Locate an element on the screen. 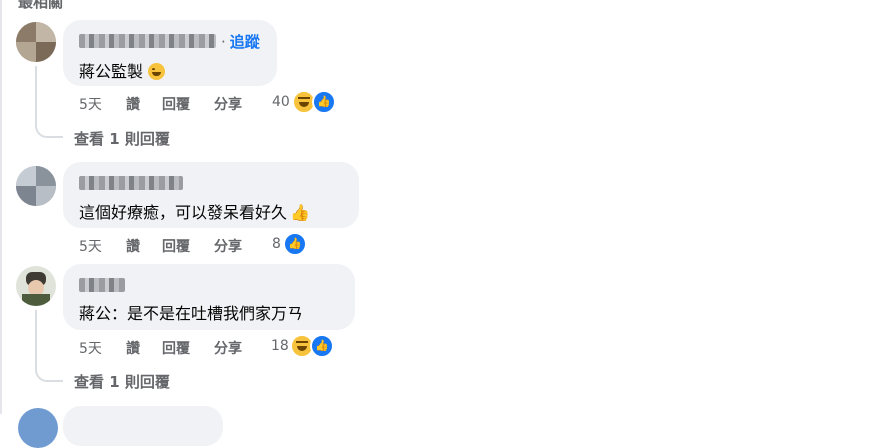 The height and width of the screenshot is (448, 875). reaction-count: 8 is located at coordinates (276, 244).